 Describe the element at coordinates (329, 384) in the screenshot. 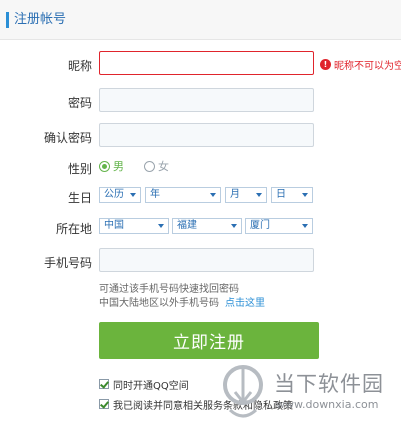

I see `watermark-title: 当下软件园` at that location.